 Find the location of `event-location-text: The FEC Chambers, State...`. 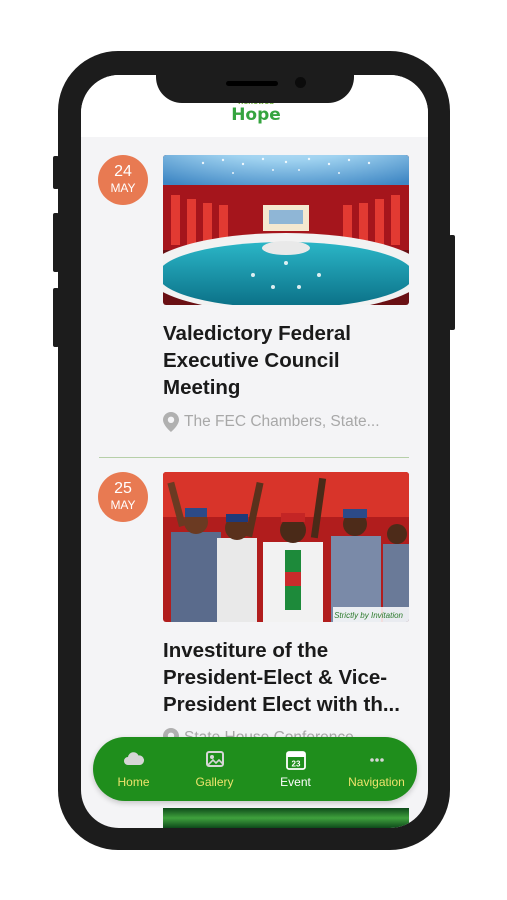

event-location-text: The FEC Chambers, State... is located at coordinates (282, 421).